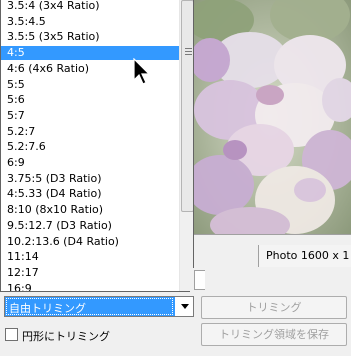 The height and width of the screenshot is (356, 351). Describe the element at coordinates (187, 106) in the screenshot. I see `scroll-thumb` at that location.